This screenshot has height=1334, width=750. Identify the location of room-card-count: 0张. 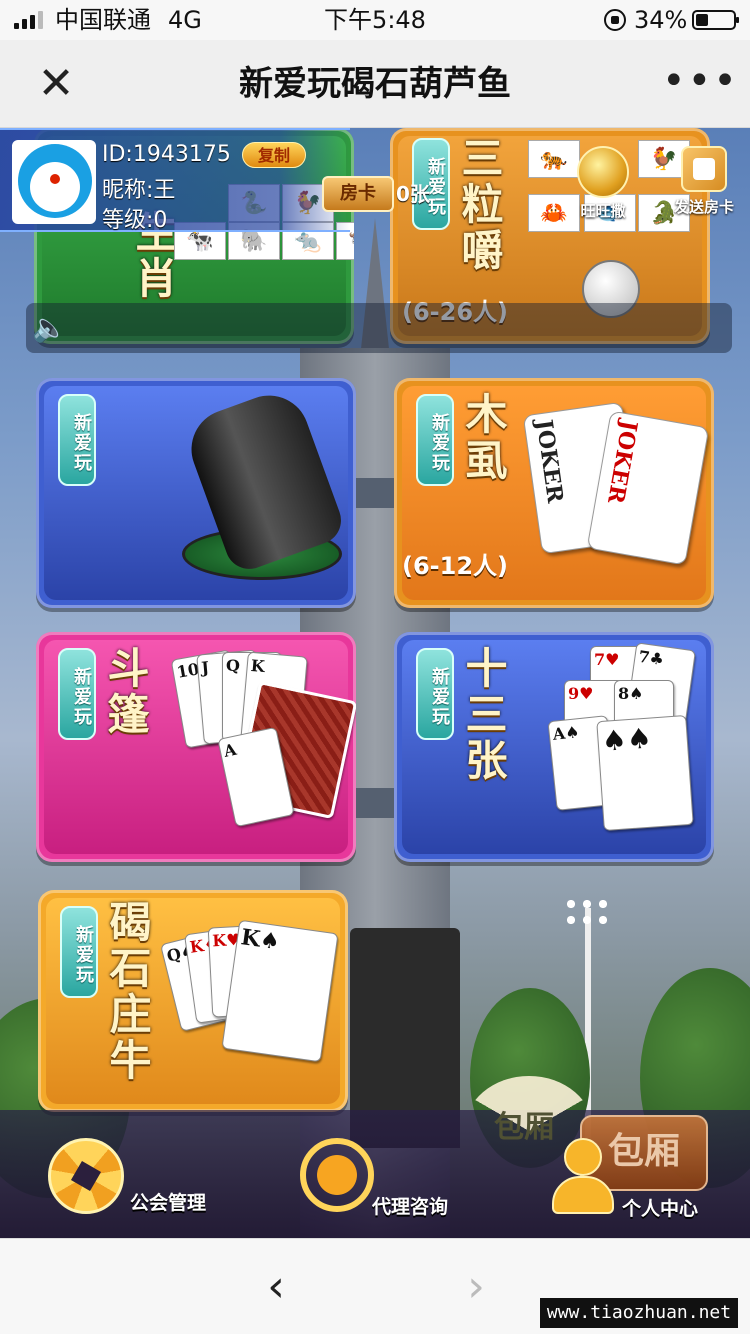
(413, 194).